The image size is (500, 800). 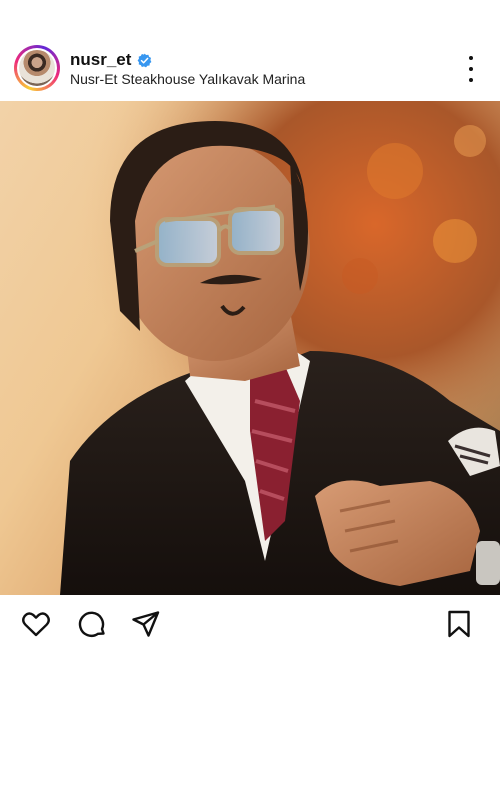 I want to click on comment-icon, so click(x=91, y=624).